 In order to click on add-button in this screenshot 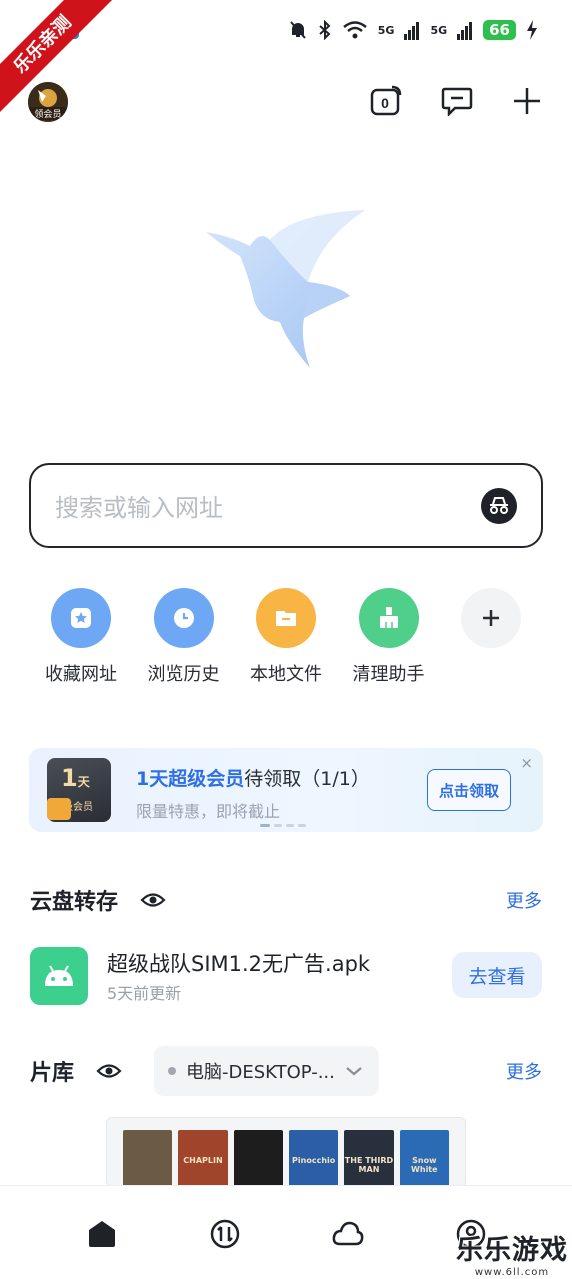, I will do `click(527, 101)`.